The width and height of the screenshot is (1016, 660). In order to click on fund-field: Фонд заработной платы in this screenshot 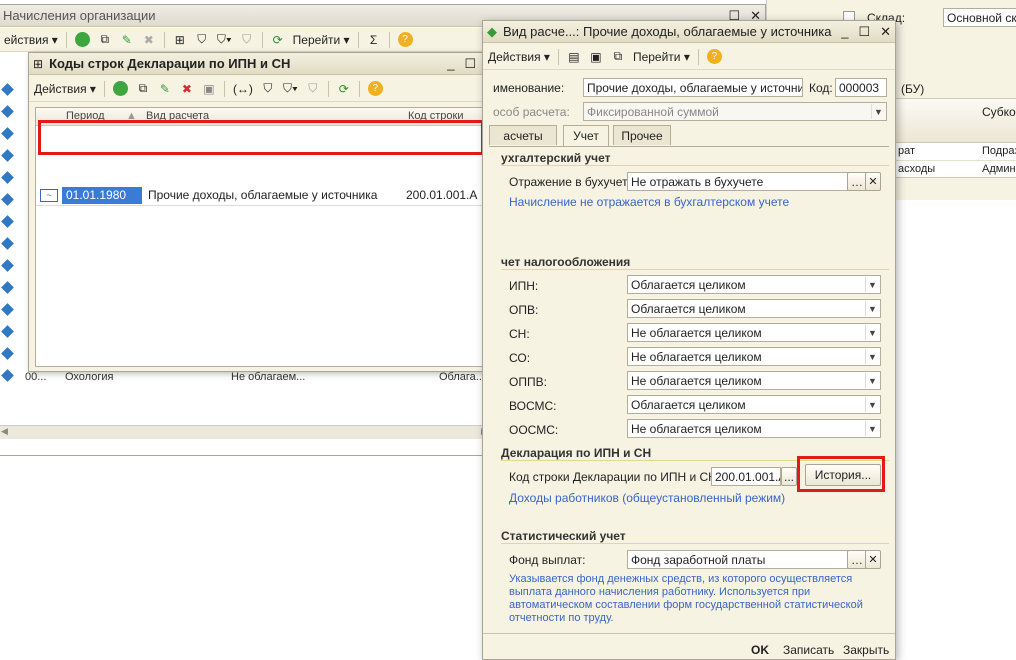, I will do `click(740, 559)`.